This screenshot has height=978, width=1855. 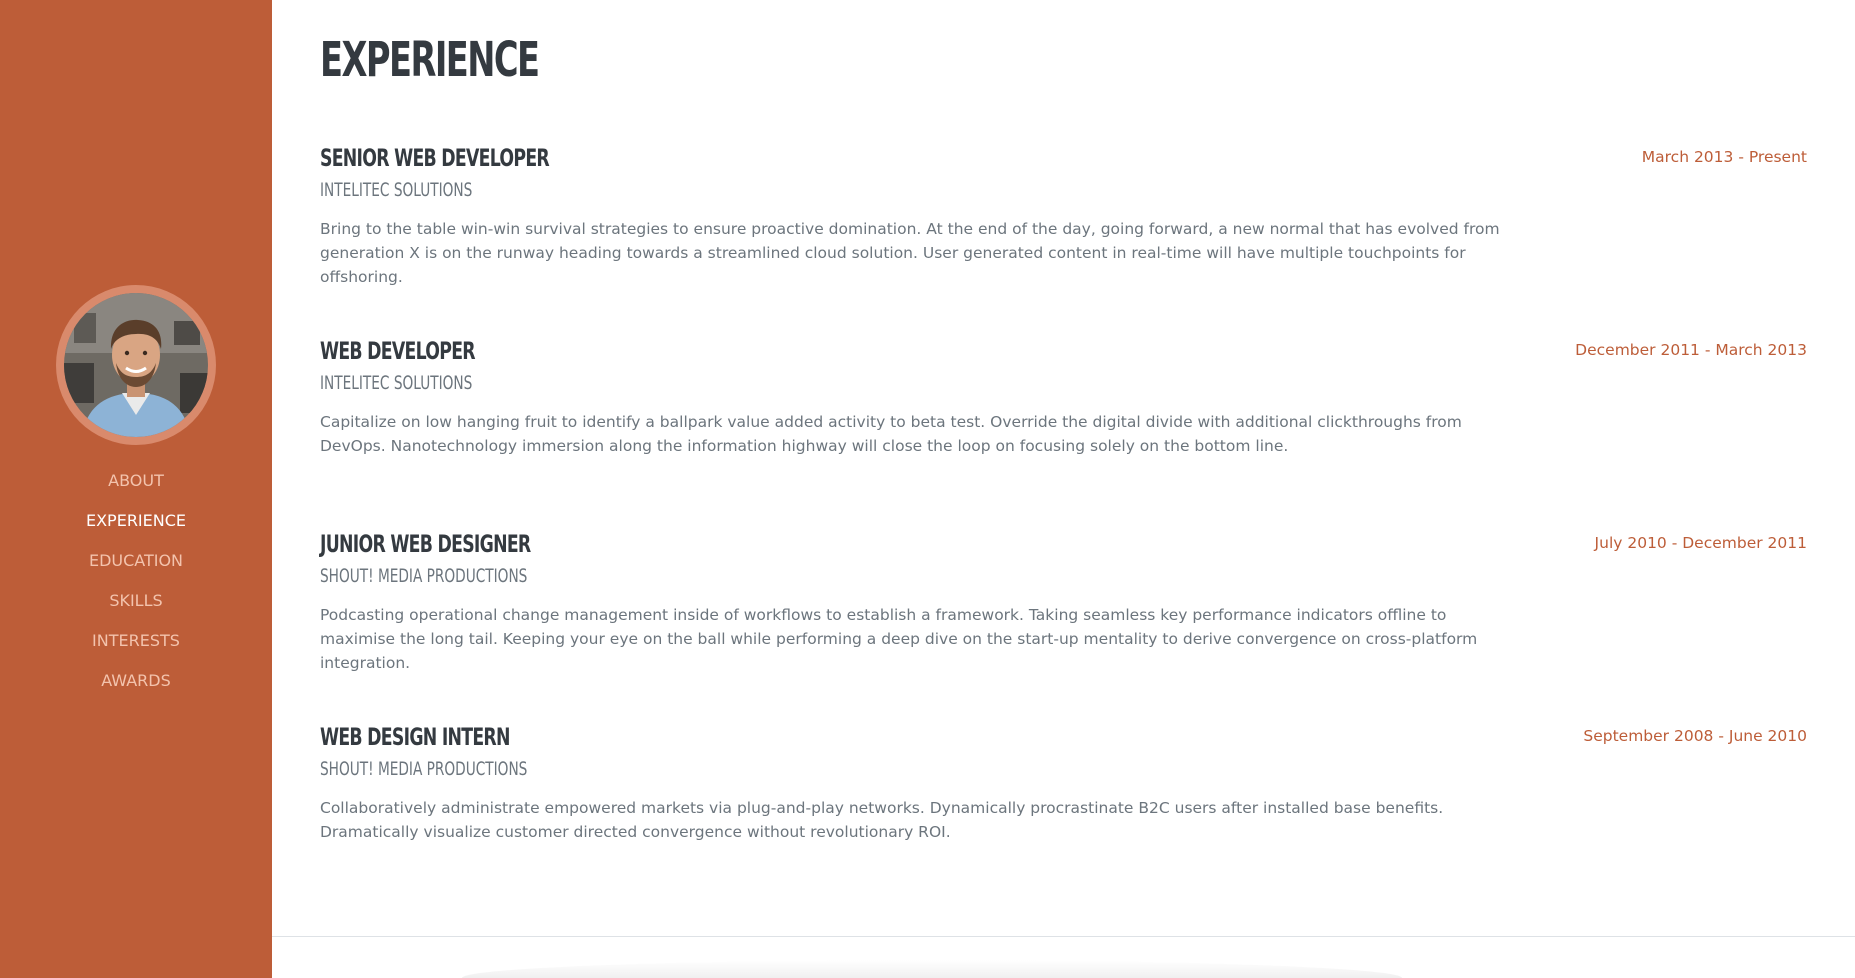 I want to click on section-heading: EXPERIENCE, so click(x=430, y=60).